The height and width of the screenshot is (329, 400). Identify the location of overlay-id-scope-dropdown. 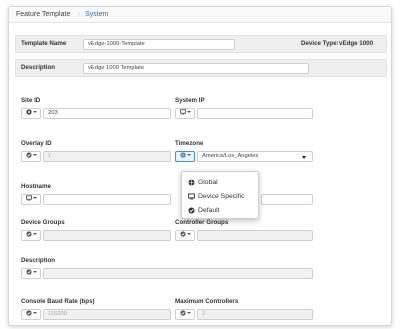
(31, 156).